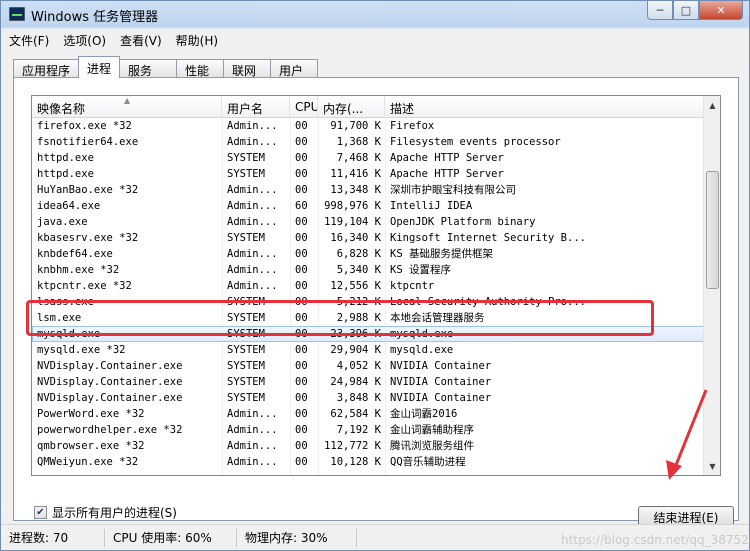 The image size is (750, 551). Describe the element at coordinates (148, 68) in the screenshot. I see `tab-services: 服务` at that location.